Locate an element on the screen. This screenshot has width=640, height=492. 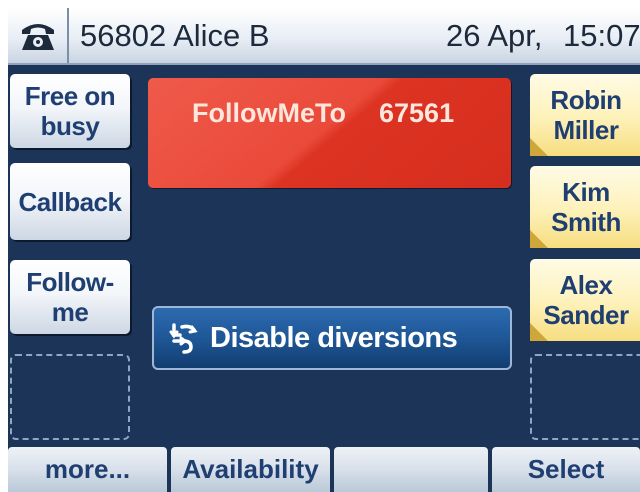
follow-me-label: Follow- me is located at coordinates (70, 297).